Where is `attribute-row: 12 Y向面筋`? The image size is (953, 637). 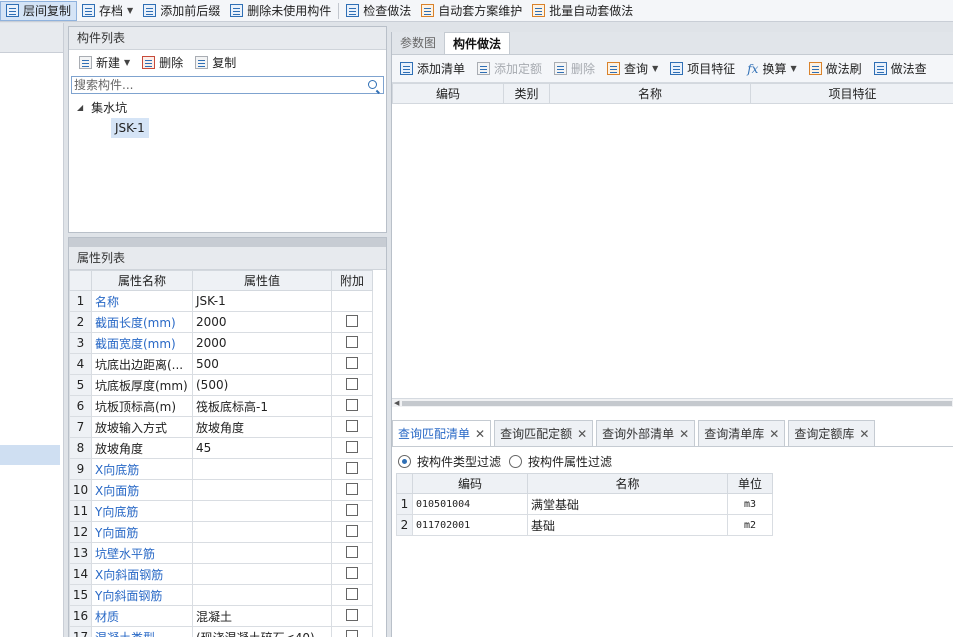
attribute-row: 12 Y向面筋 is located at coordinates (221, 532).